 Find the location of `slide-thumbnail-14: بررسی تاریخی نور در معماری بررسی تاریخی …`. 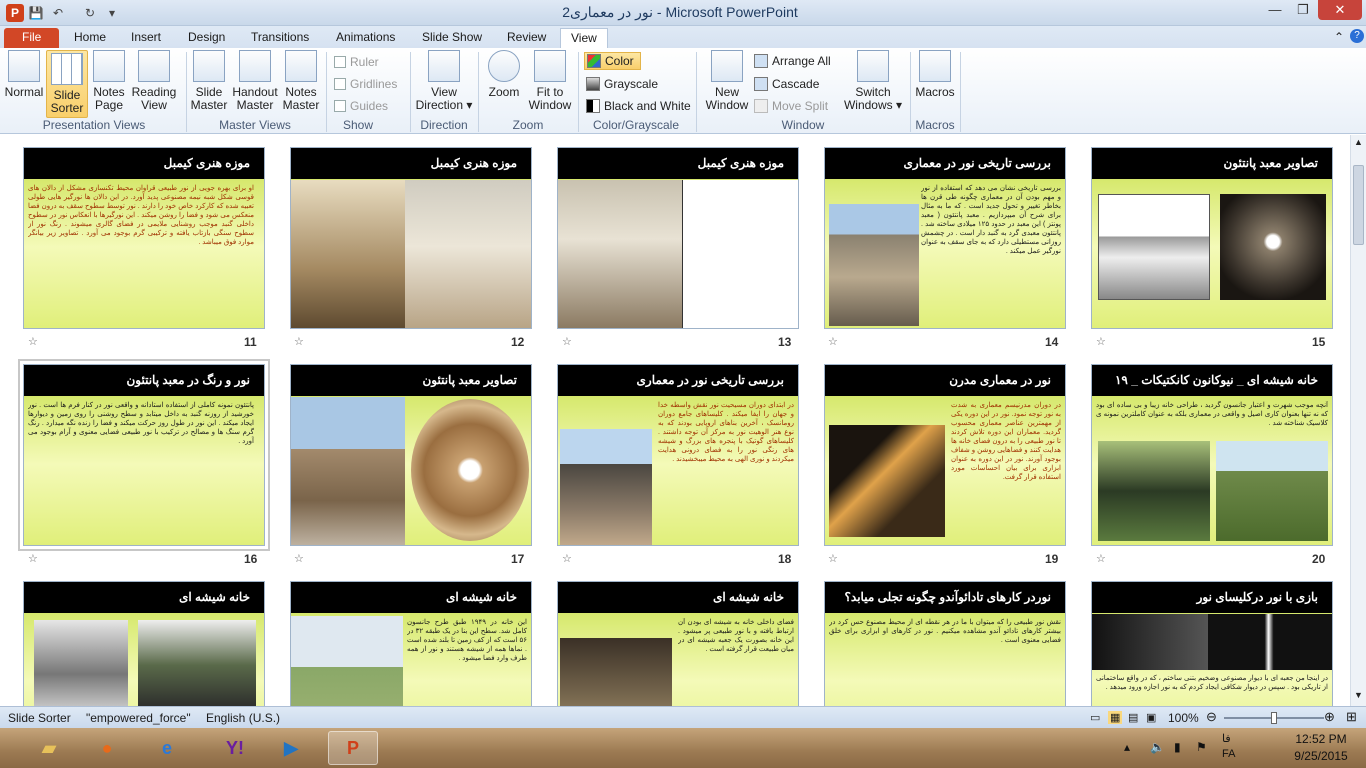

slide-thumbnail-14: بررسی تاریخی نور در معماری بررسی تاریخی … is located at coordinates (945, 238).